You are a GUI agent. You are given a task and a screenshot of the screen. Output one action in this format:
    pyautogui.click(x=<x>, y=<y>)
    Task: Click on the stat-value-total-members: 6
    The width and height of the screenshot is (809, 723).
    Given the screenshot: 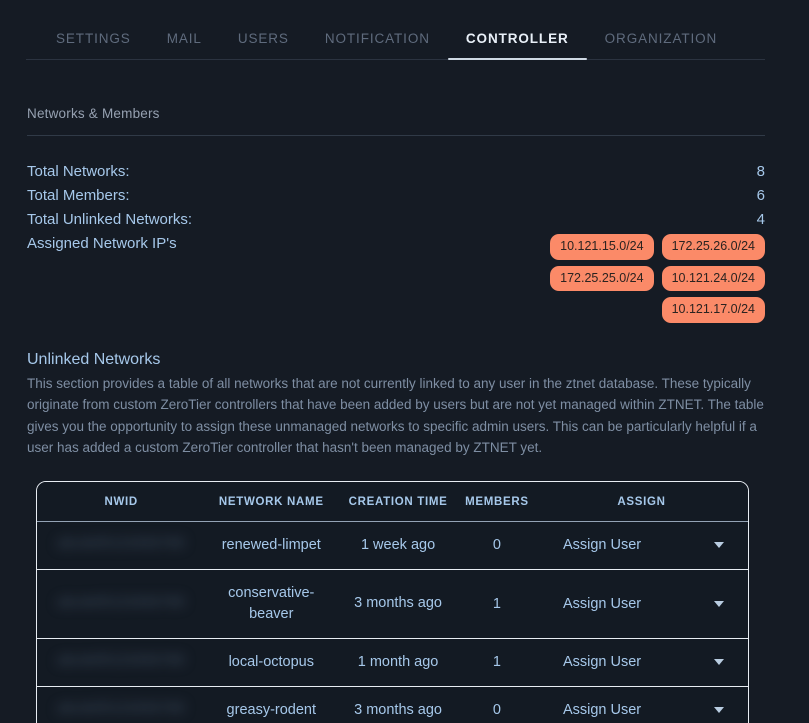 What is the action you would take?
    pyautogui.click(x=760, y=195)
    